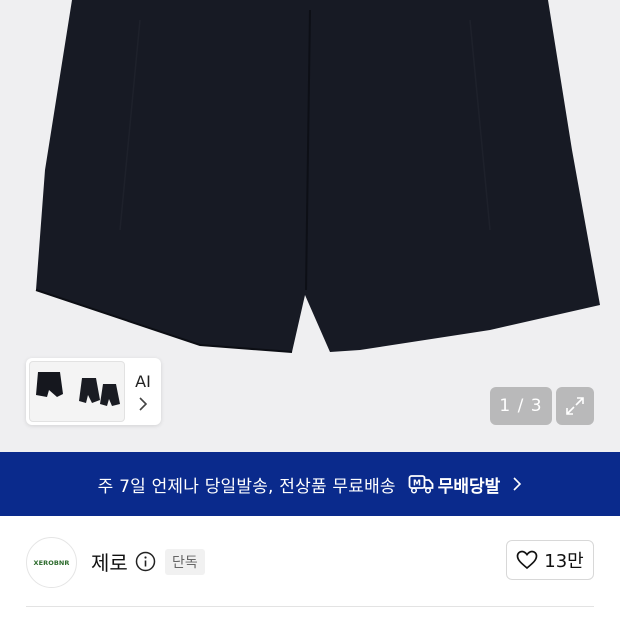 The image size is (620, 620). I want to click on heart-icon, so click(527, 560).